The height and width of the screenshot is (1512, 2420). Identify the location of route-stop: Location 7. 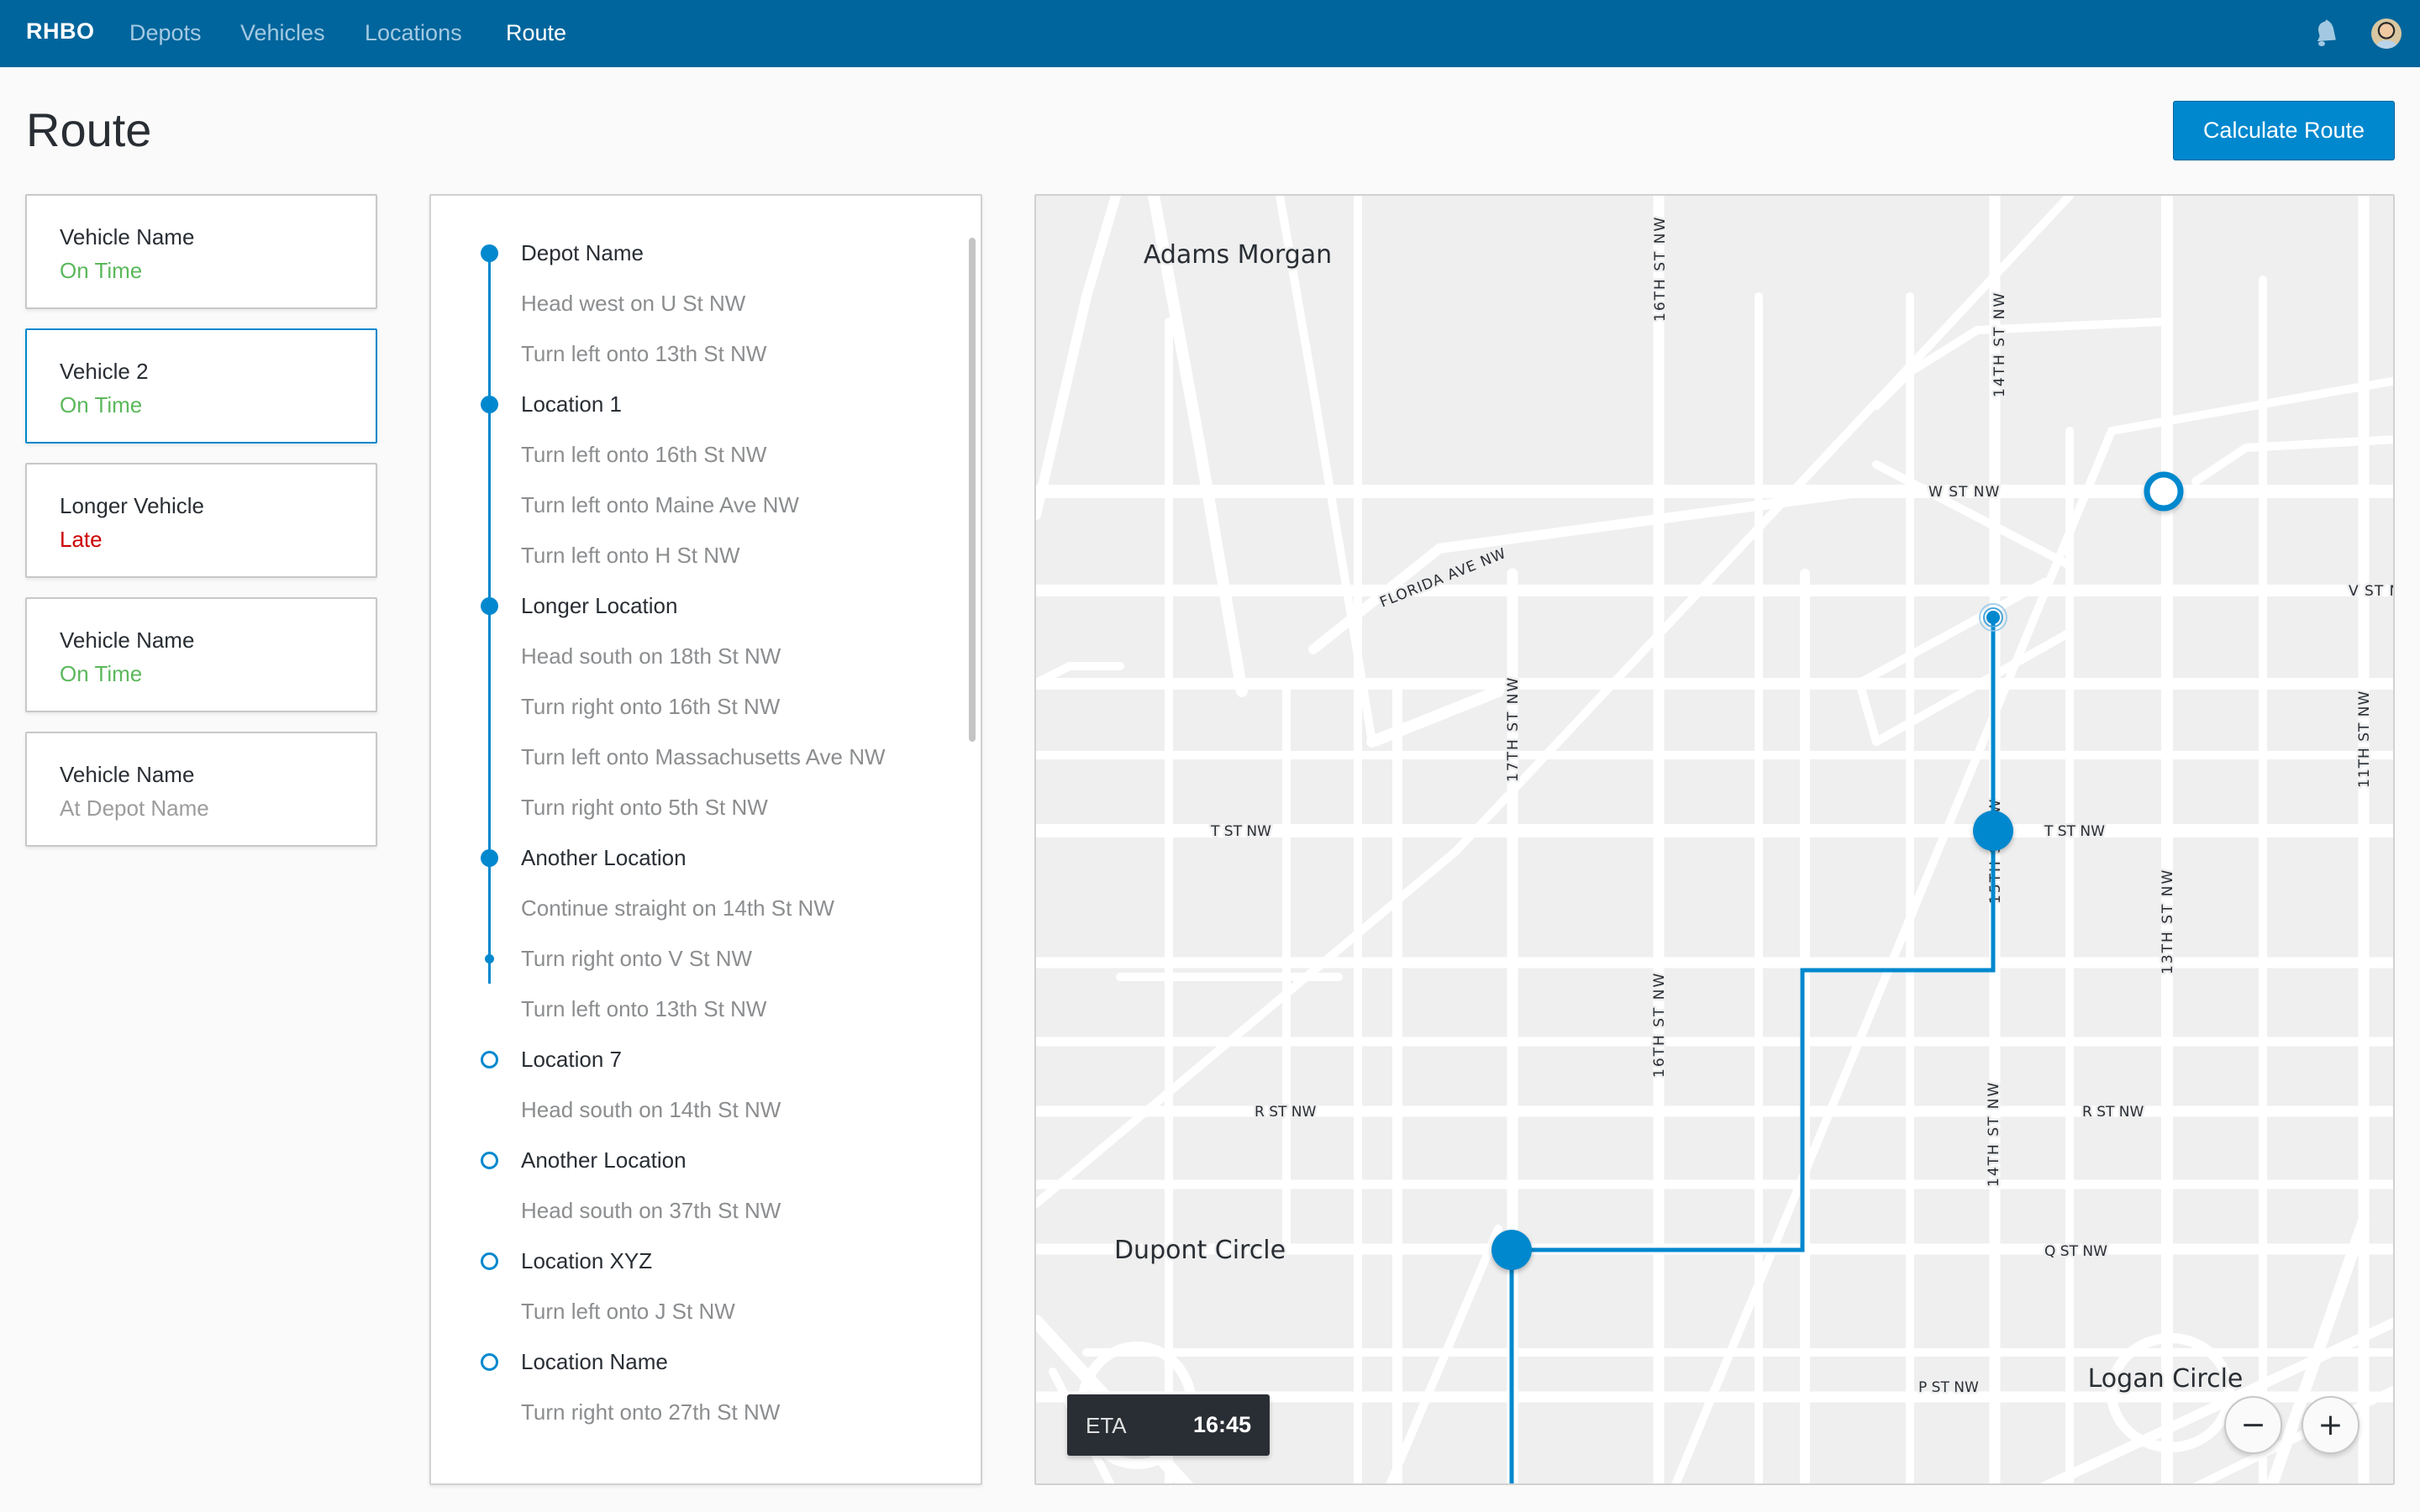
(691, 1059).